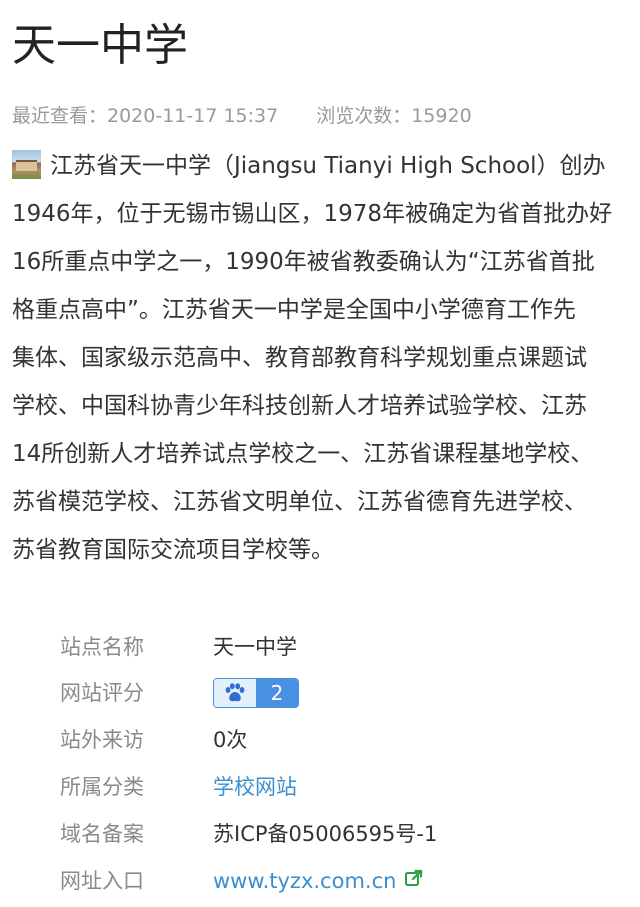 The height and width of the screenshot is (907, 640). What do you see at coordinates (312, 214) in the screenshot?
I see `description-line: 1946年，位于无锡市锡山区，1978年被确定为省首批办好` at bounding box center [312, 214].